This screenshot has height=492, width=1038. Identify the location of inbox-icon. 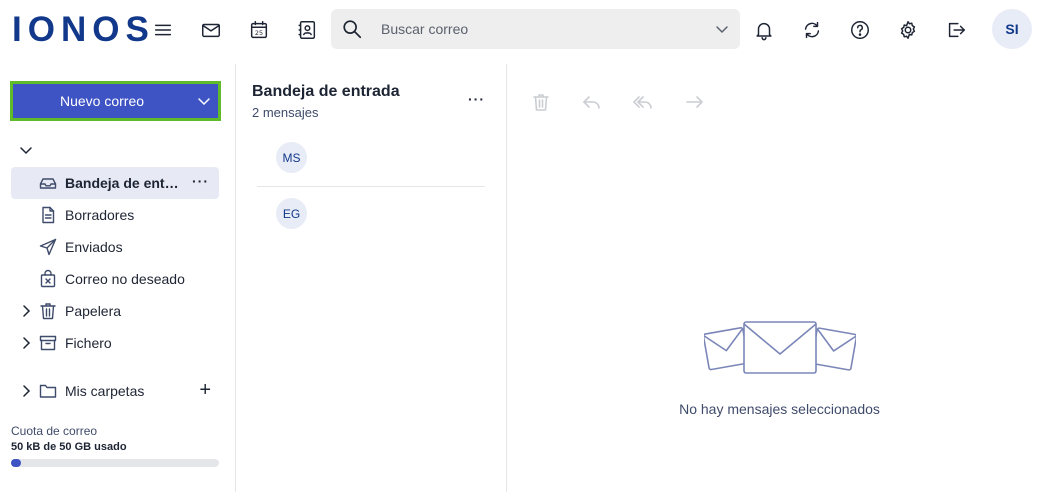
(48, 183).